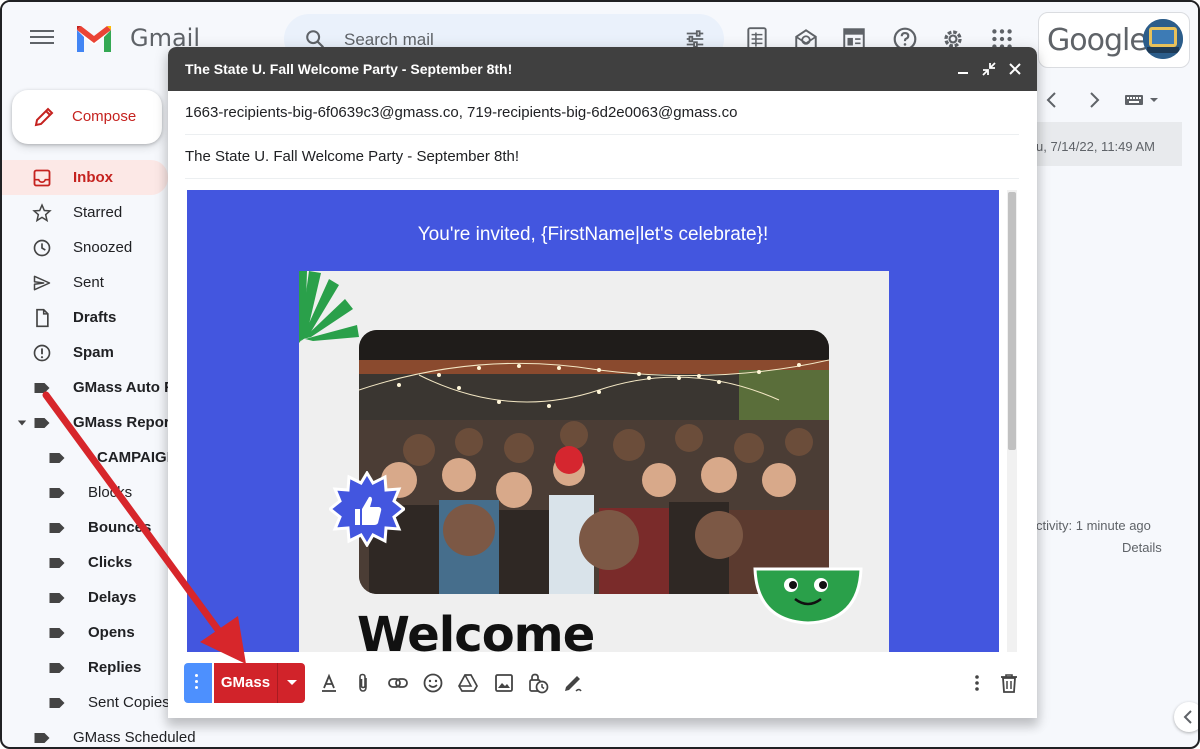 Image resolution: width=1200 pixels, height=749 pixels. I want to click on party-crowd-image-icon, so click(594, 462).